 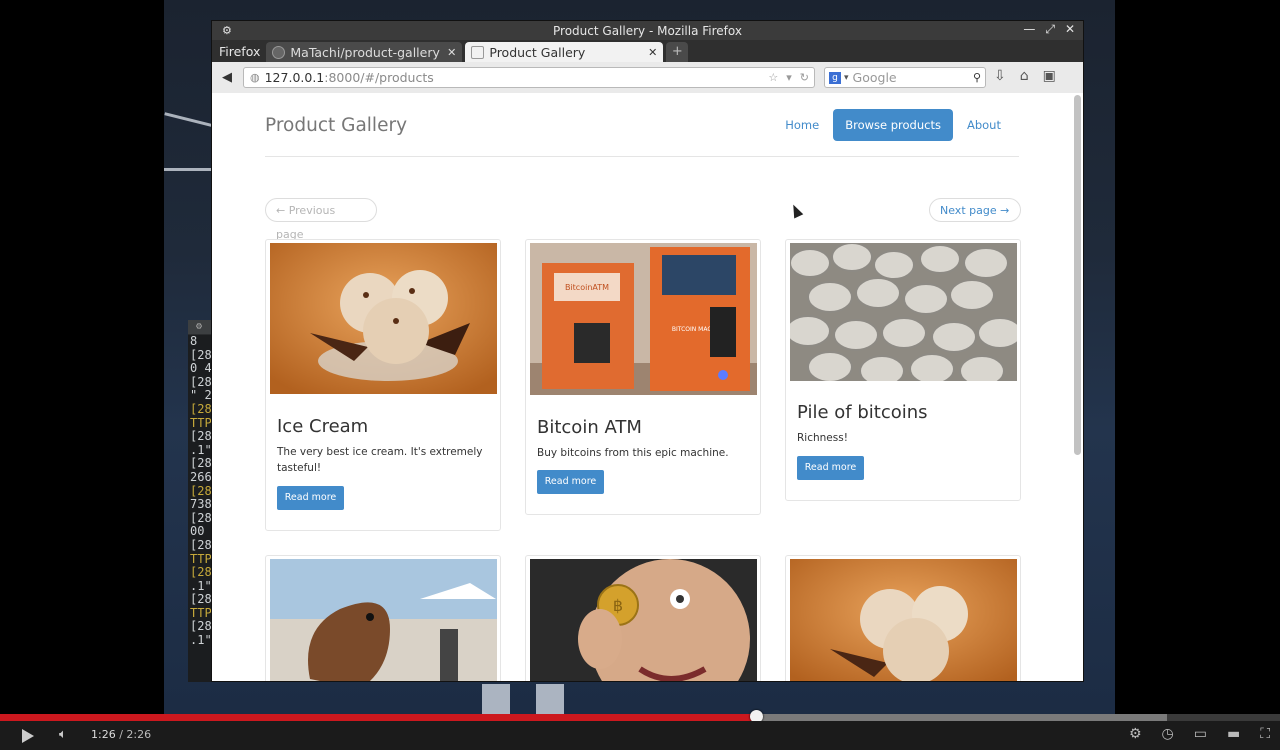 I want to click on search-bar: g ▾ Google ⚲, so click(x=905, y=77).